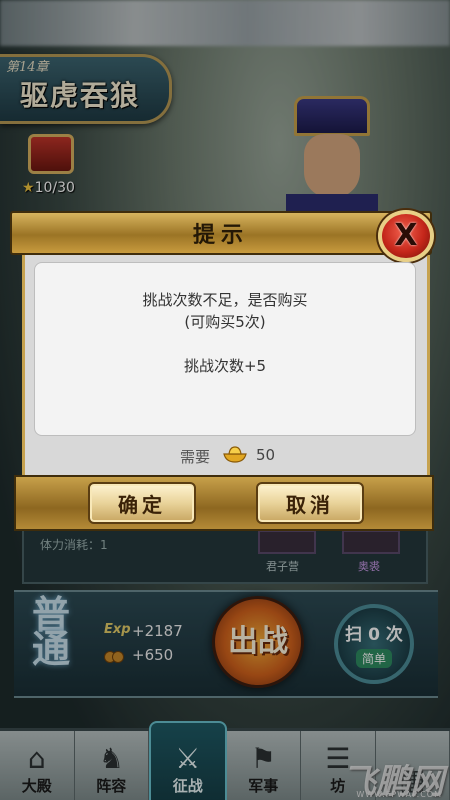  I want to click on close-button: X, so click(406, 236).